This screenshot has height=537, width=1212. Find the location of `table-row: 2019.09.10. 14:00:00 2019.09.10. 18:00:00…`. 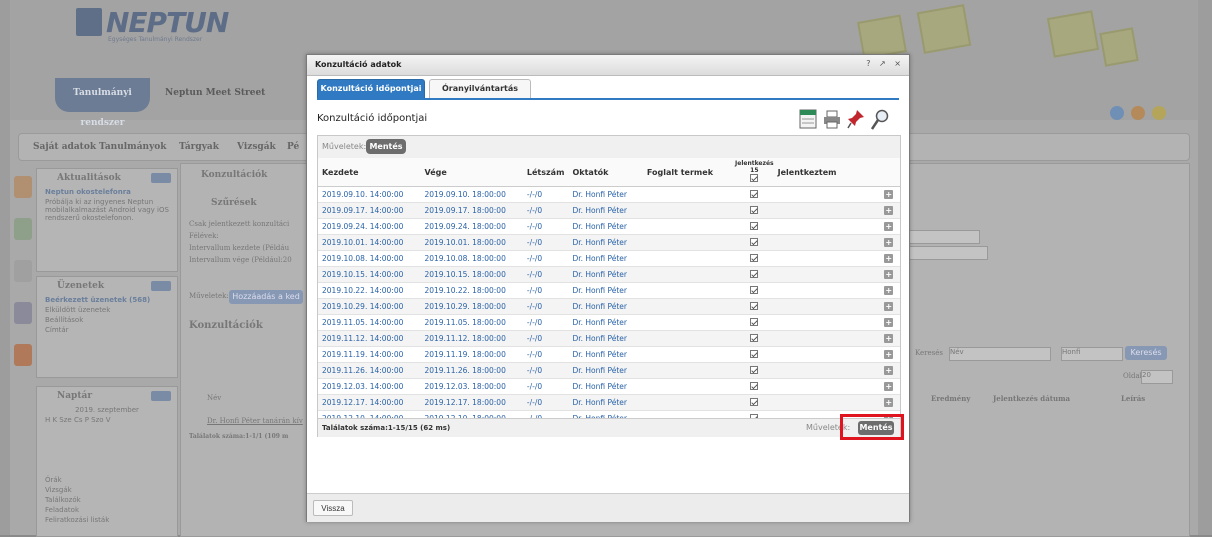

table-row: 2019.09.10. 14:00:00 2019.09.10. 18:00:00… is located at coordinates (609, 194).